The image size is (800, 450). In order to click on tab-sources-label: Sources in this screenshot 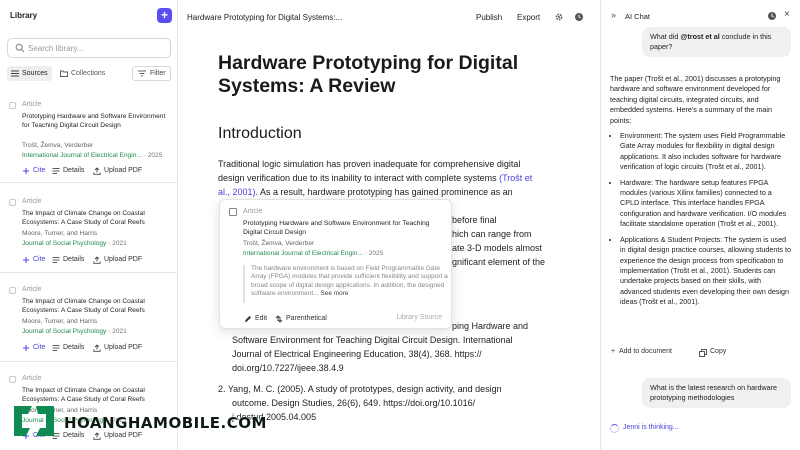, I will do `click(35, 73)`.